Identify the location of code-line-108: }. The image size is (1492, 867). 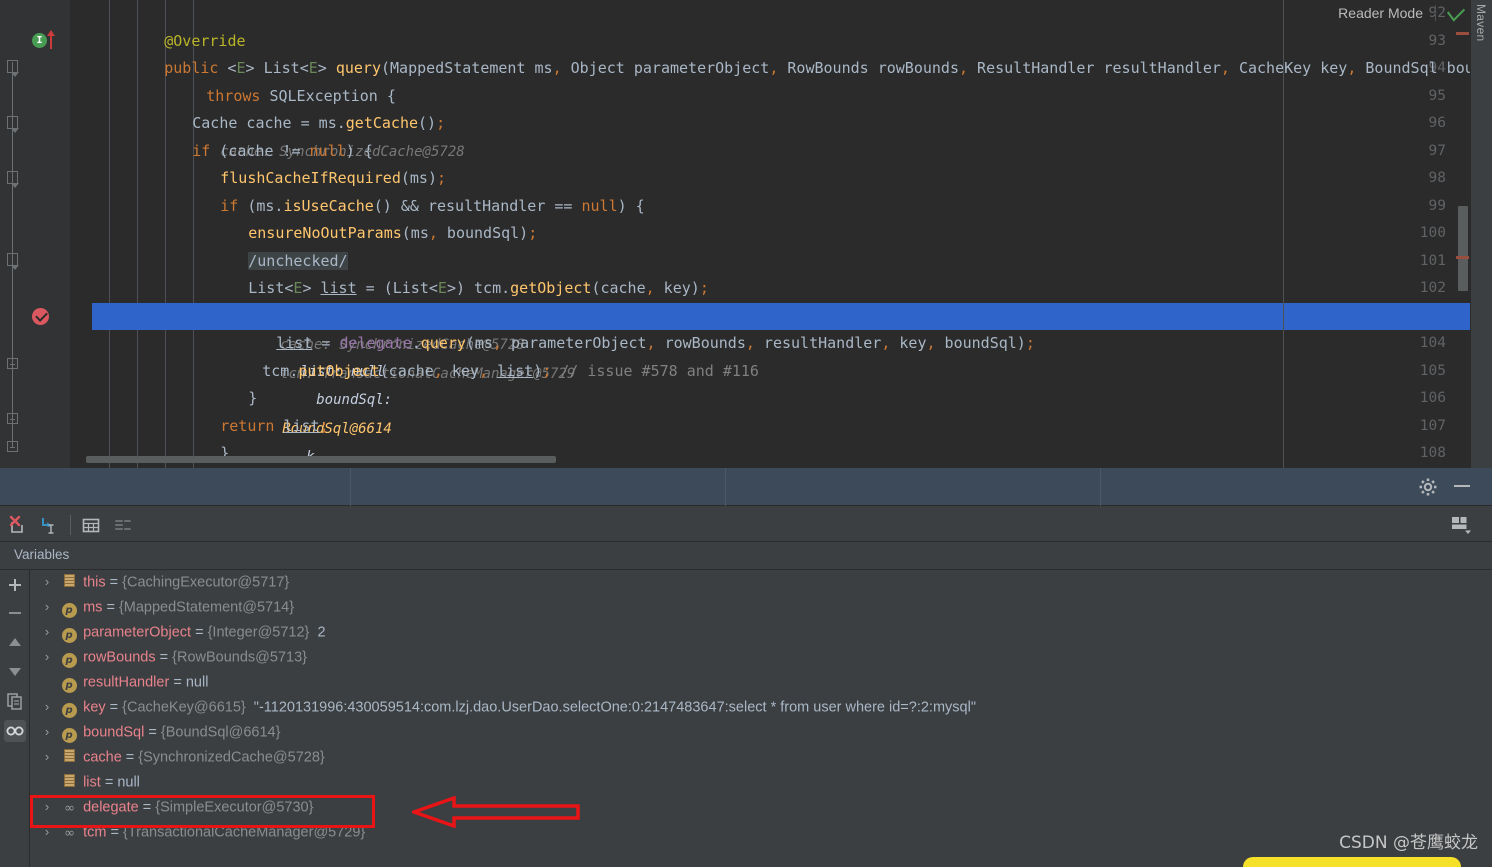
(792, 454).